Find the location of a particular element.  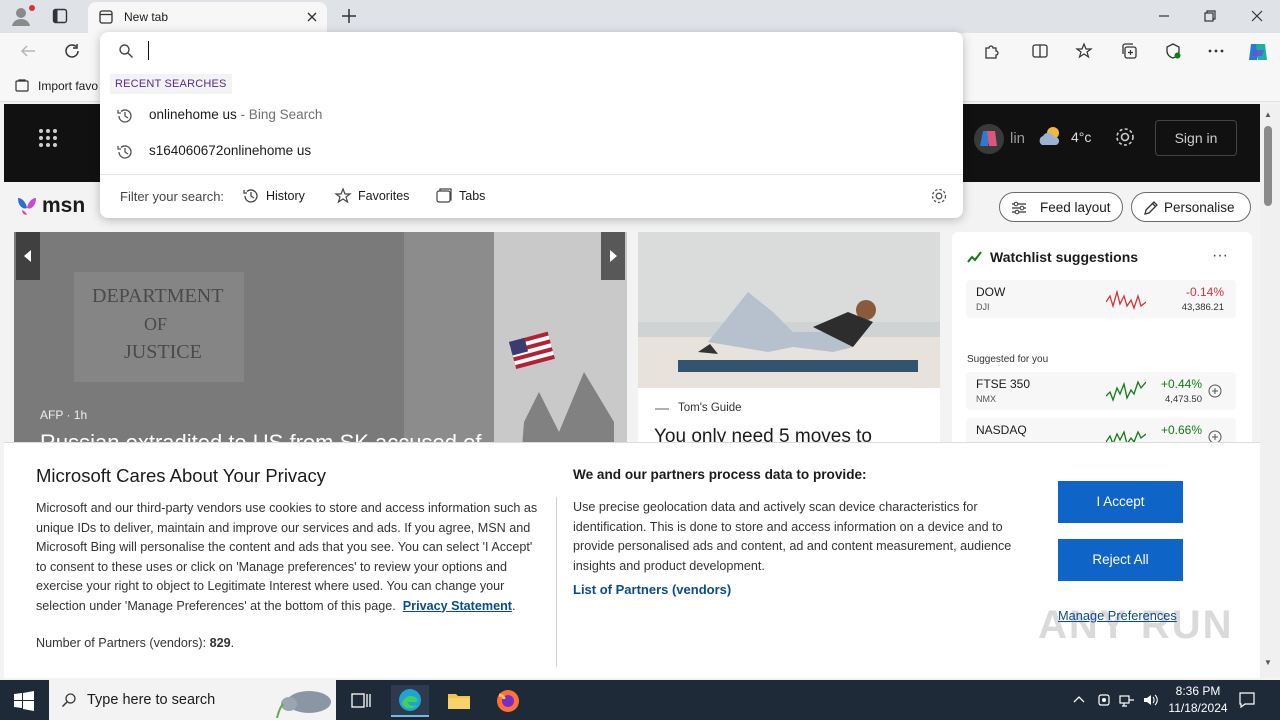

scroll-up-icon: ▲ is located at coordinates (1268, 114).